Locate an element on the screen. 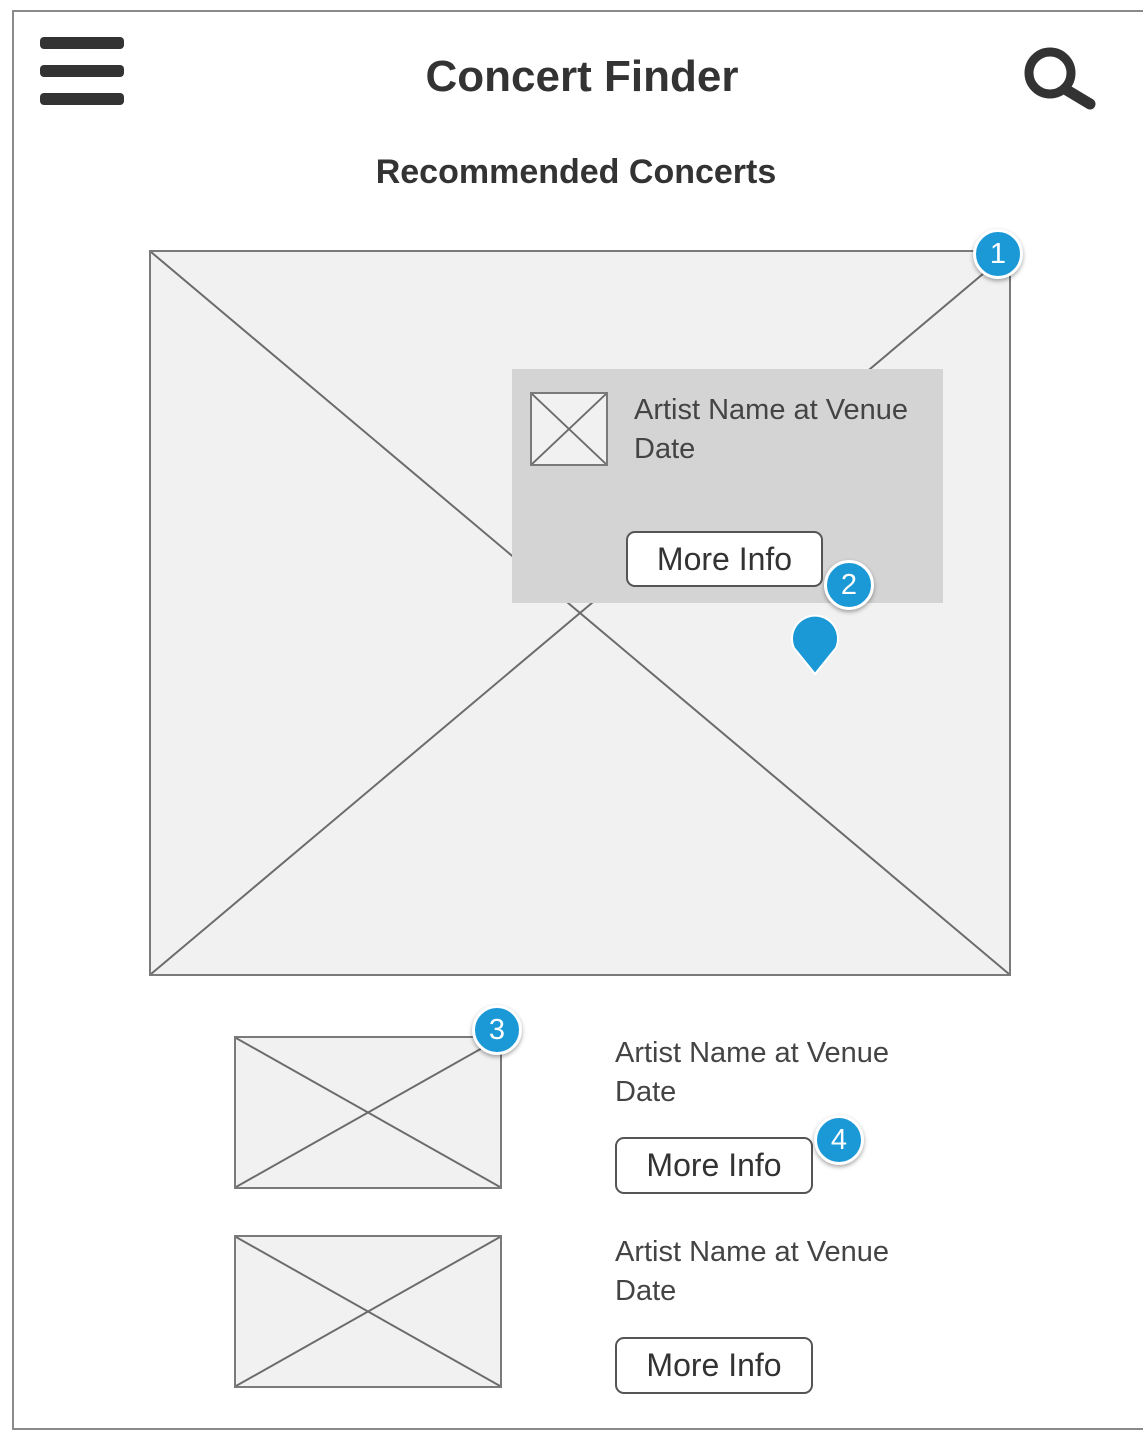  featured-thumbnail-placeholder is located at coordinates (569, 429).